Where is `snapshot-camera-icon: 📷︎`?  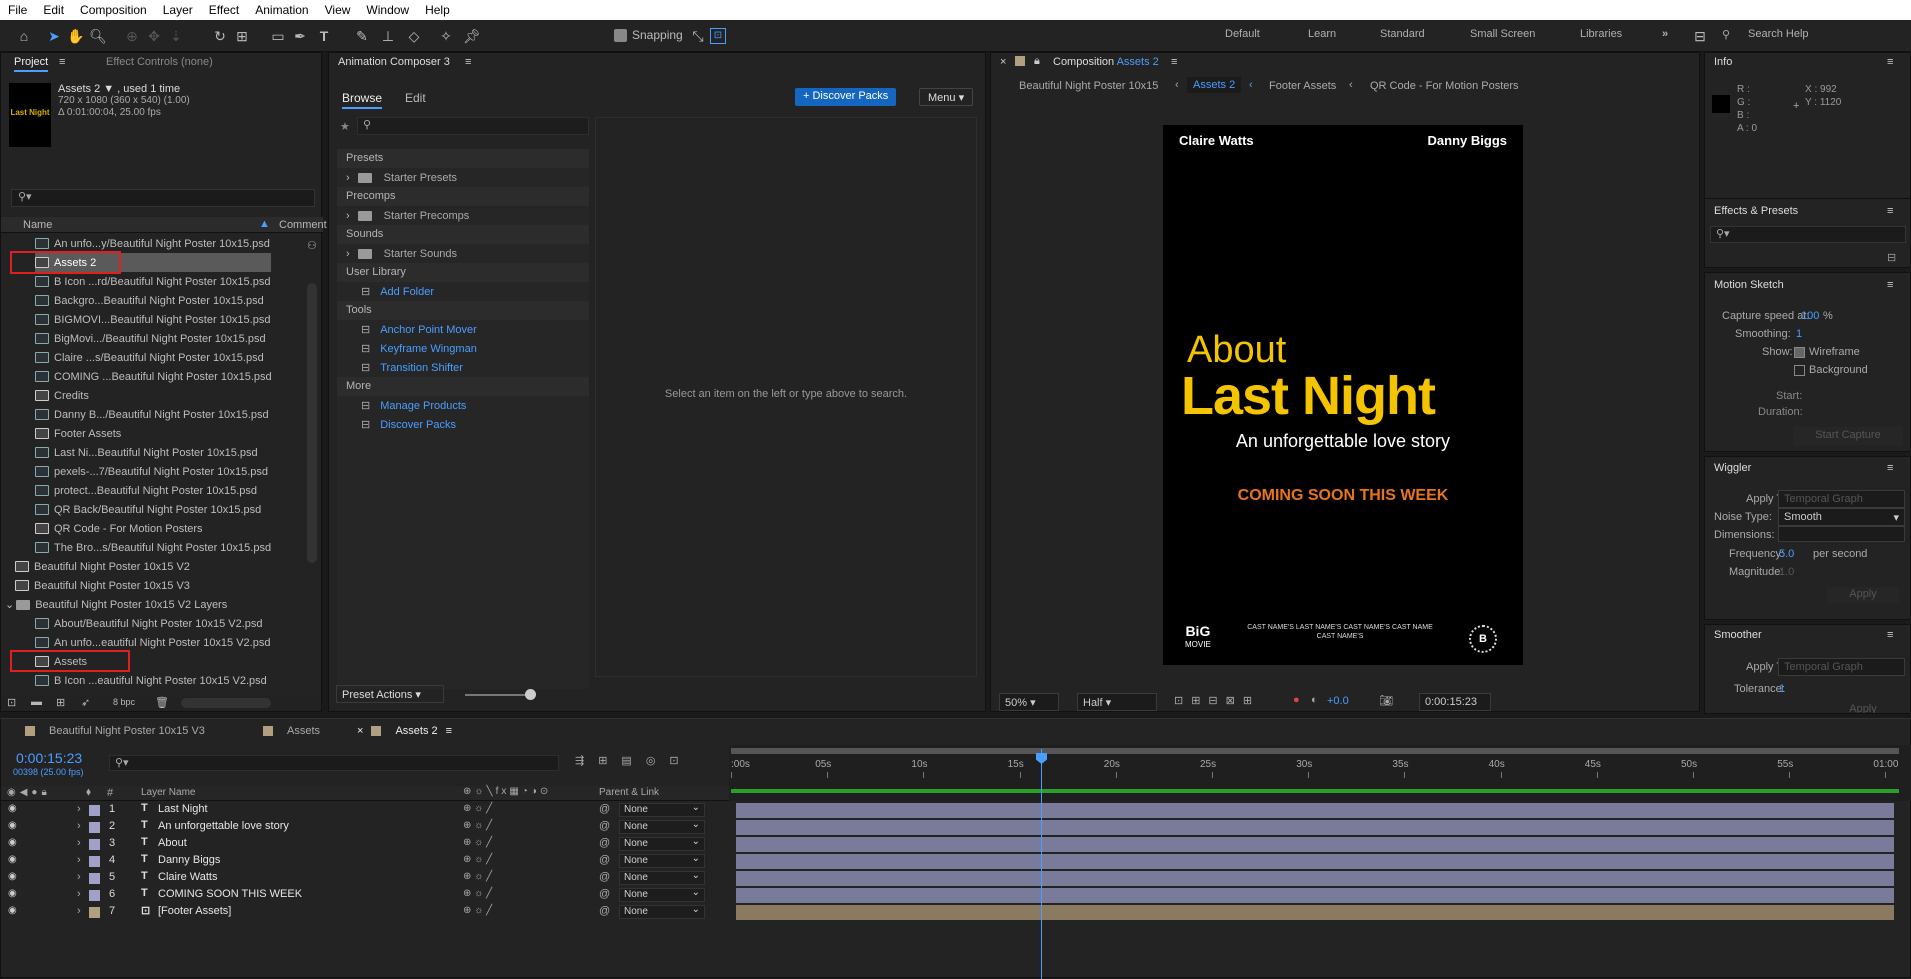
snapshot-camera-icon: 📷︎ is located at coordinates (1386, 700).